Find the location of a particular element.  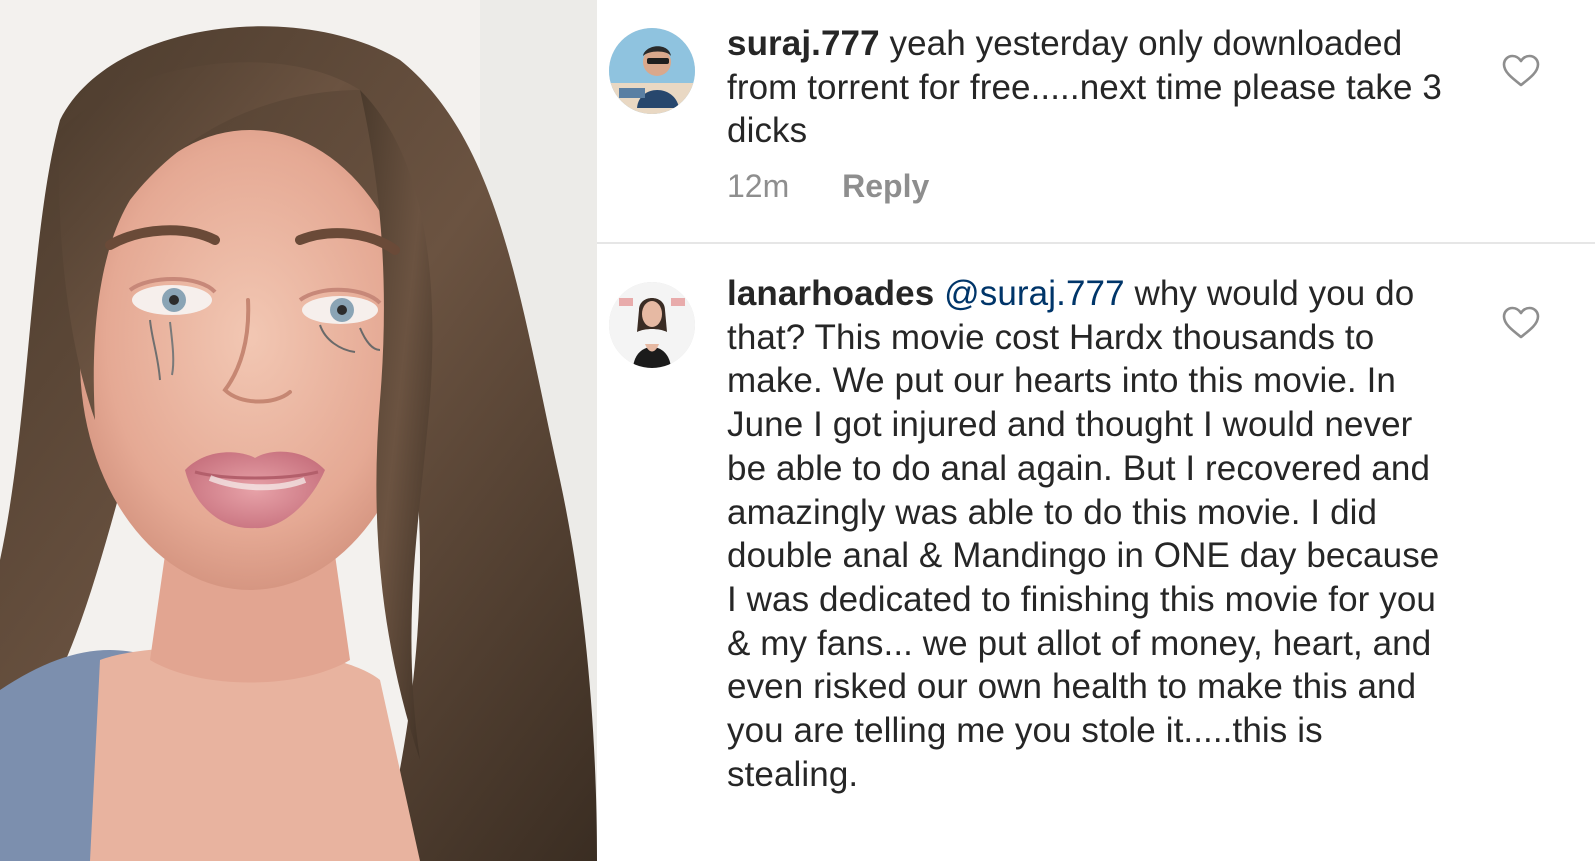

reply-button: Reply is located at coordinates (885, 186).